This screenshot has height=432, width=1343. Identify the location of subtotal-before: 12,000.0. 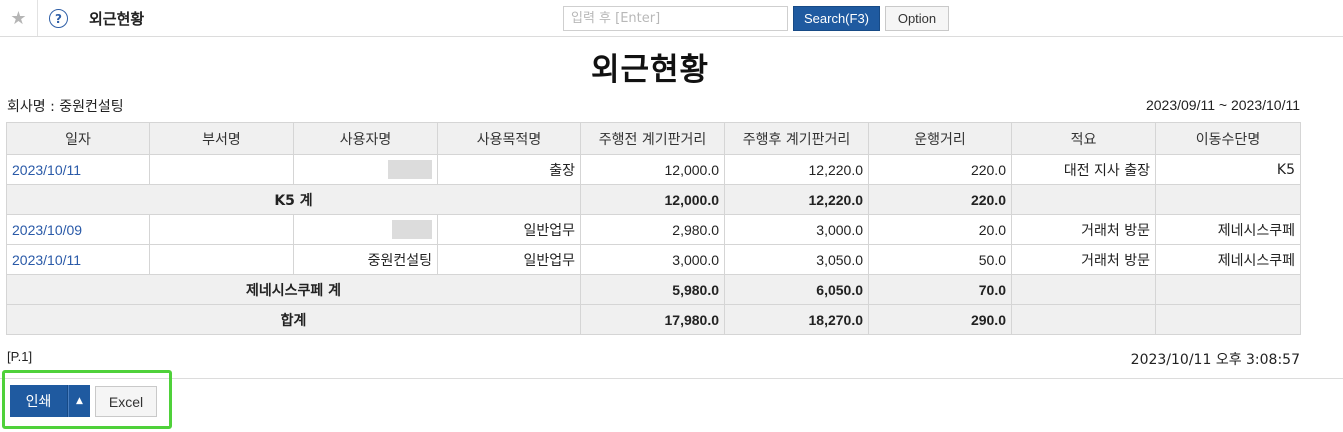
(652, 199).